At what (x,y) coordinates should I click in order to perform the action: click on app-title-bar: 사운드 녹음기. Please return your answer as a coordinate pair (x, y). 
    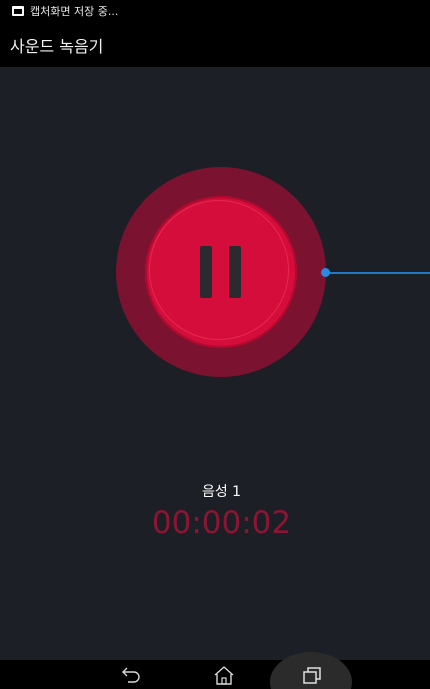
    Looking at the image, I should click on (215, 44).